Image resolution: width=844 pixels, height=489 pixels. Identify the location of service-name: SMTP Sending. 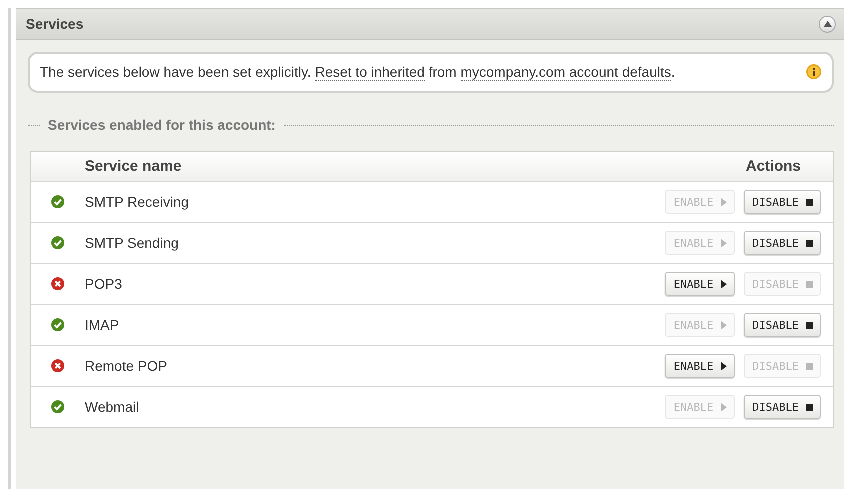
(132, 243).